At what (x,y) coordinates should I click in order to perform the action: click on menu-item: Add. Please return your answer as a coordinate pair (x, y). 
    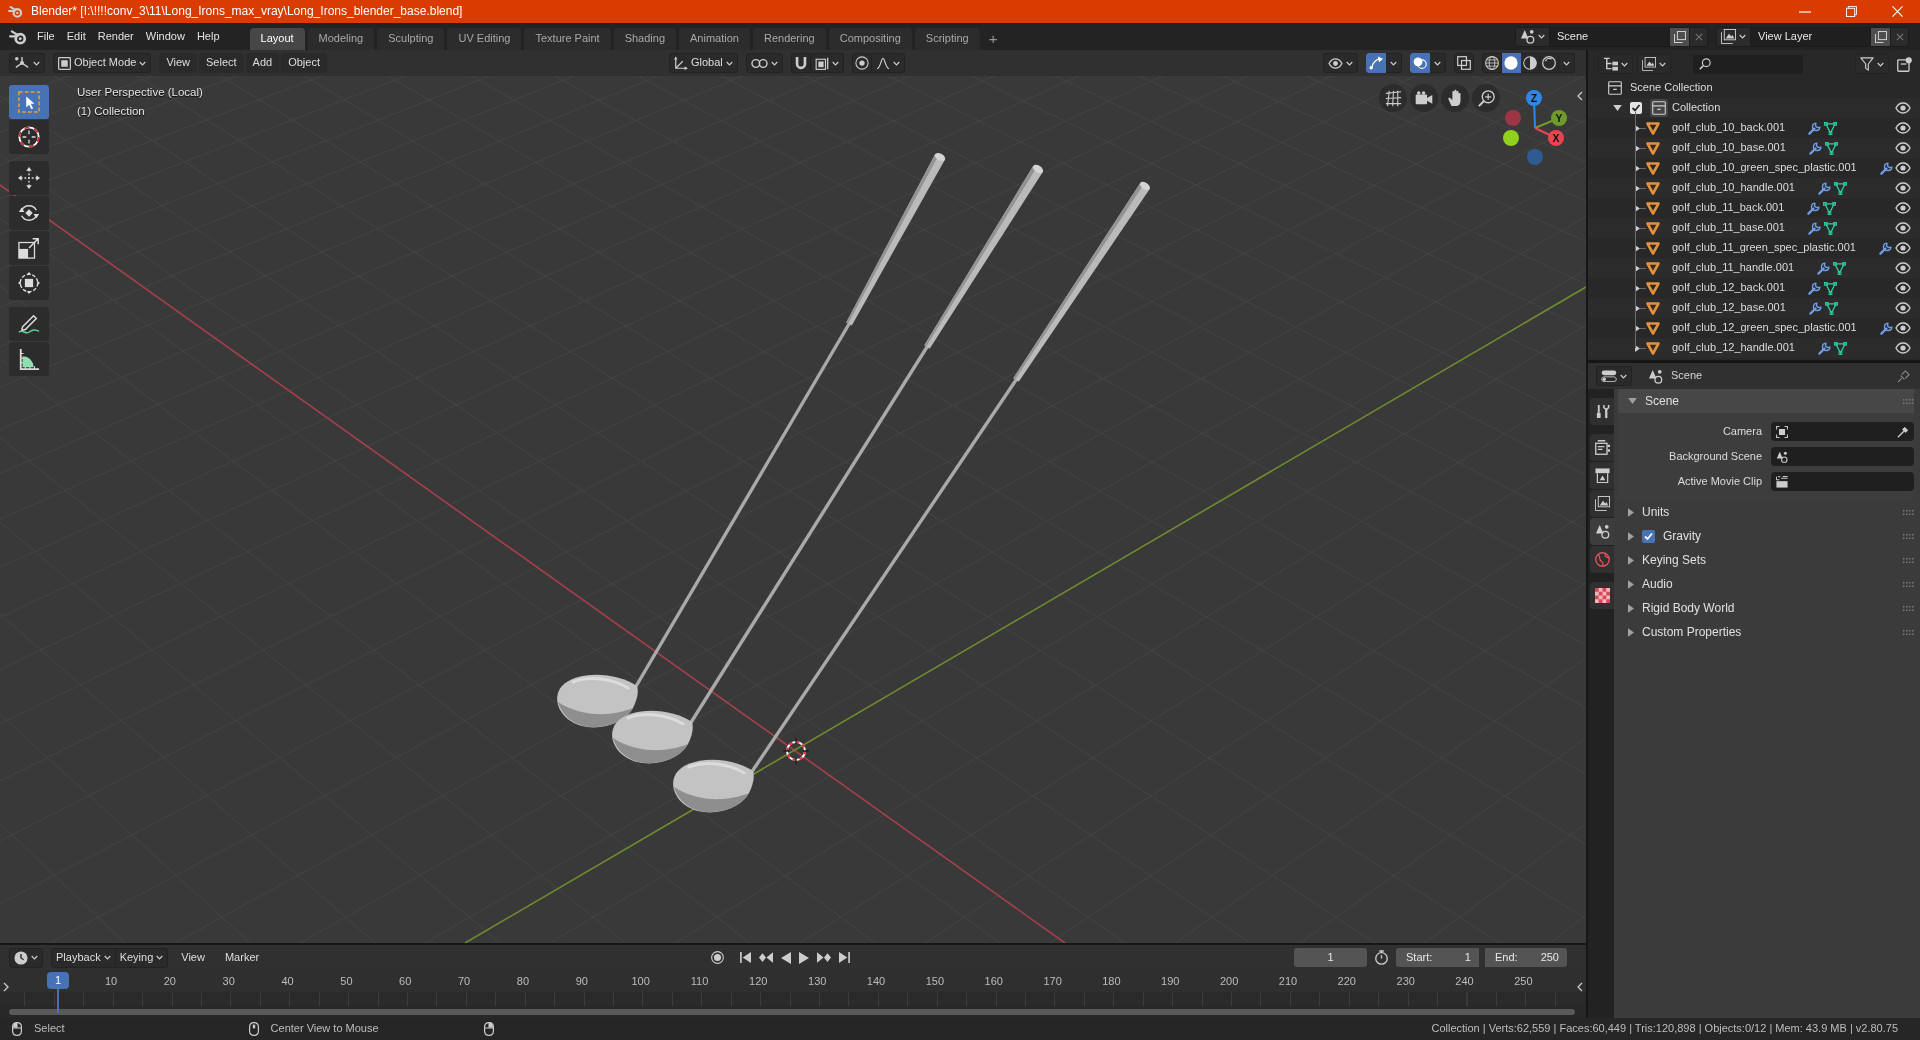
    Looking at the image, I should click on (262, 63).